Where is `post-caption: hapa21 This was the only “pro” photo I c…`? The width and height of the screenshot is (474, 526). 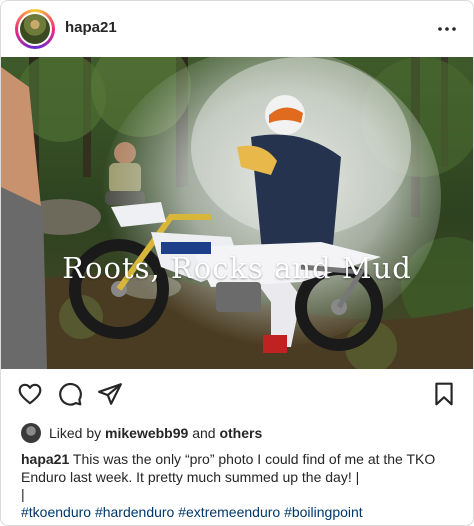 post-caption: hapa21 This was the only “pro” photo I c… is located at coordinates (241, 486).